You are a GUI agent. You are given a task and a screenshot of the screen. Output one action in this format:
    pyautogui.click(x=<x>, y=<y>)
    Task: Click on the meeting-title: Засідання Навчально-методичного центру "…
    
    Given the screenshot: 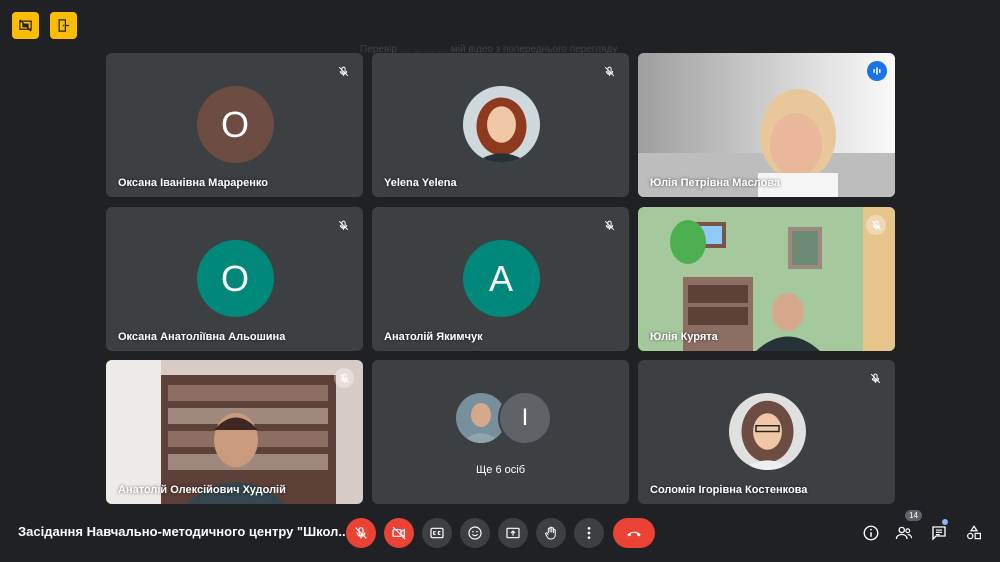 What is the action you would take?
    pyautogui.click(x=184, y=531)
    